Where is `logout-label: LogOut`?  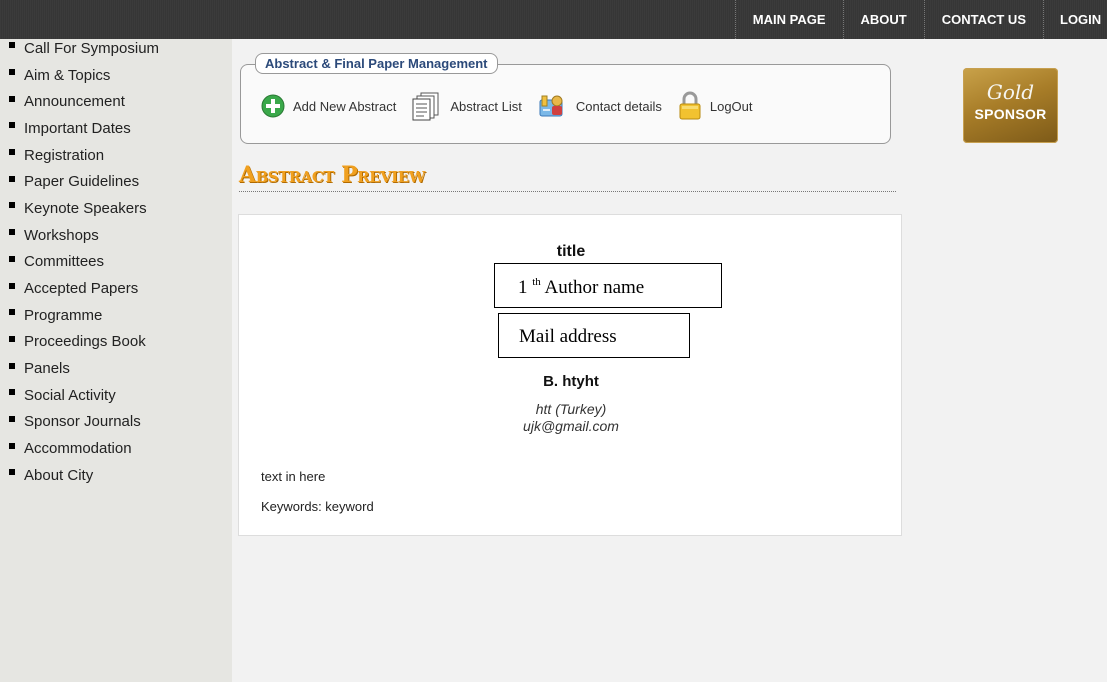 logout-label: LogOut is located at coordinates (731, 106).